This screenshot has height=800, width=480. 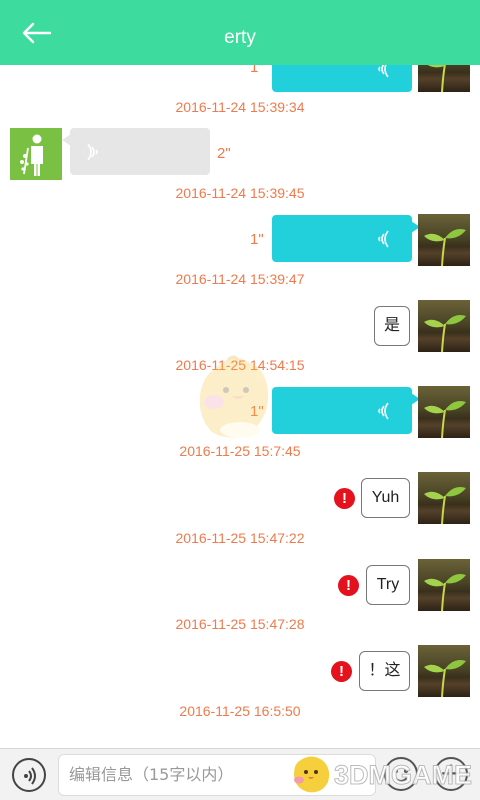 What do you see at coordinates (240, 711) in the screenshot?
I see `message-timestamp: 2016-11-25 16:5:50` at bounding box center [240, 711].